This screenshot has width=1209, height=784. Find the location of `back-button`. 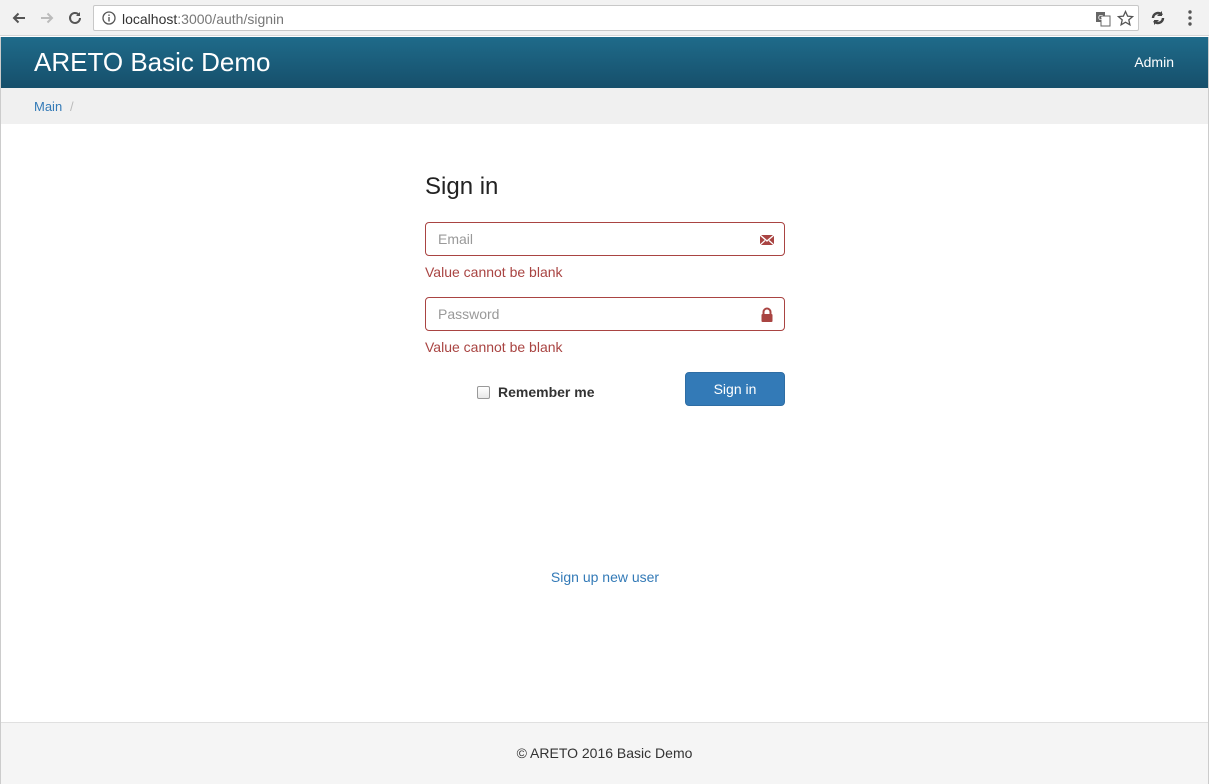

back-button is located at coordinates (19, 18).